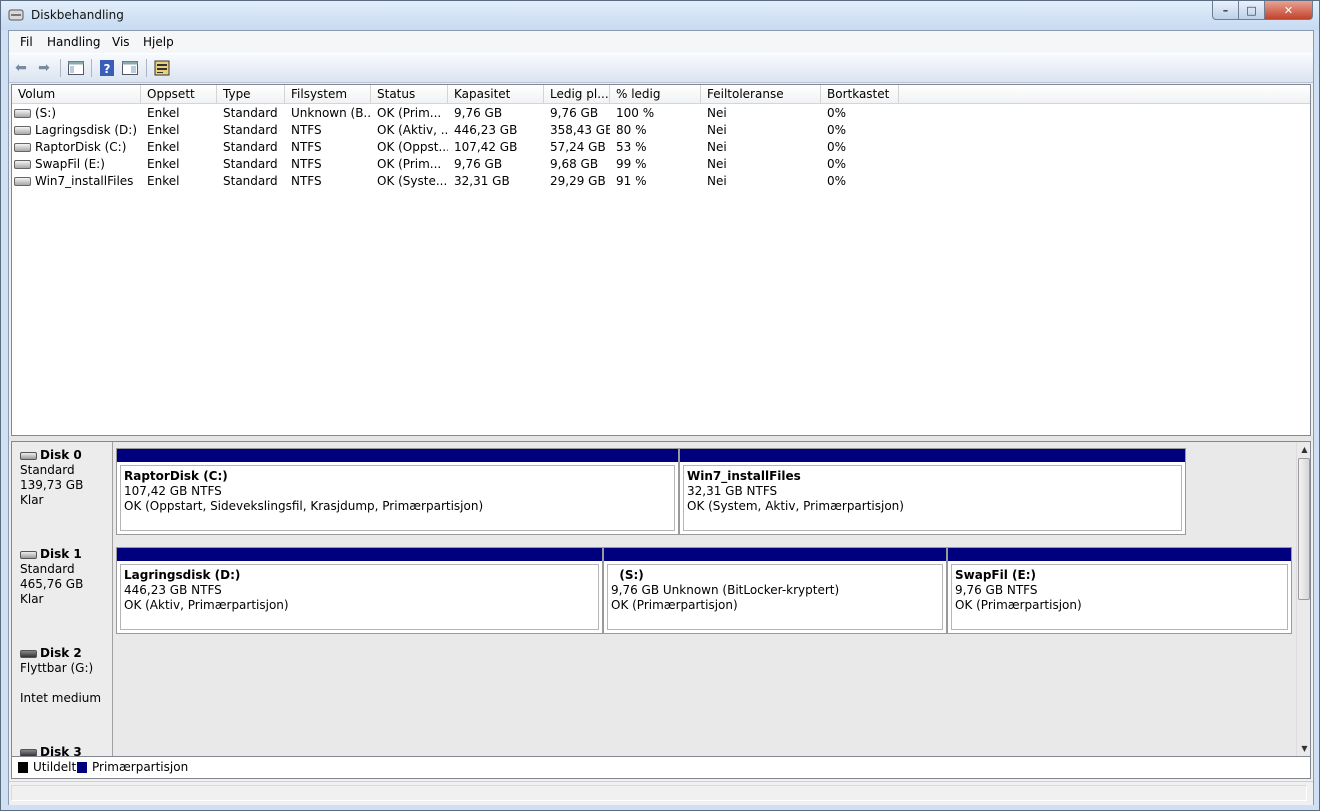 This screenshot has width=1320, height=811. What do you see at coordinates (661, 42) in the screenshot?
I see `menu-bar: Fil Handling Vis Hjelp` at bounding box center [661, 42].